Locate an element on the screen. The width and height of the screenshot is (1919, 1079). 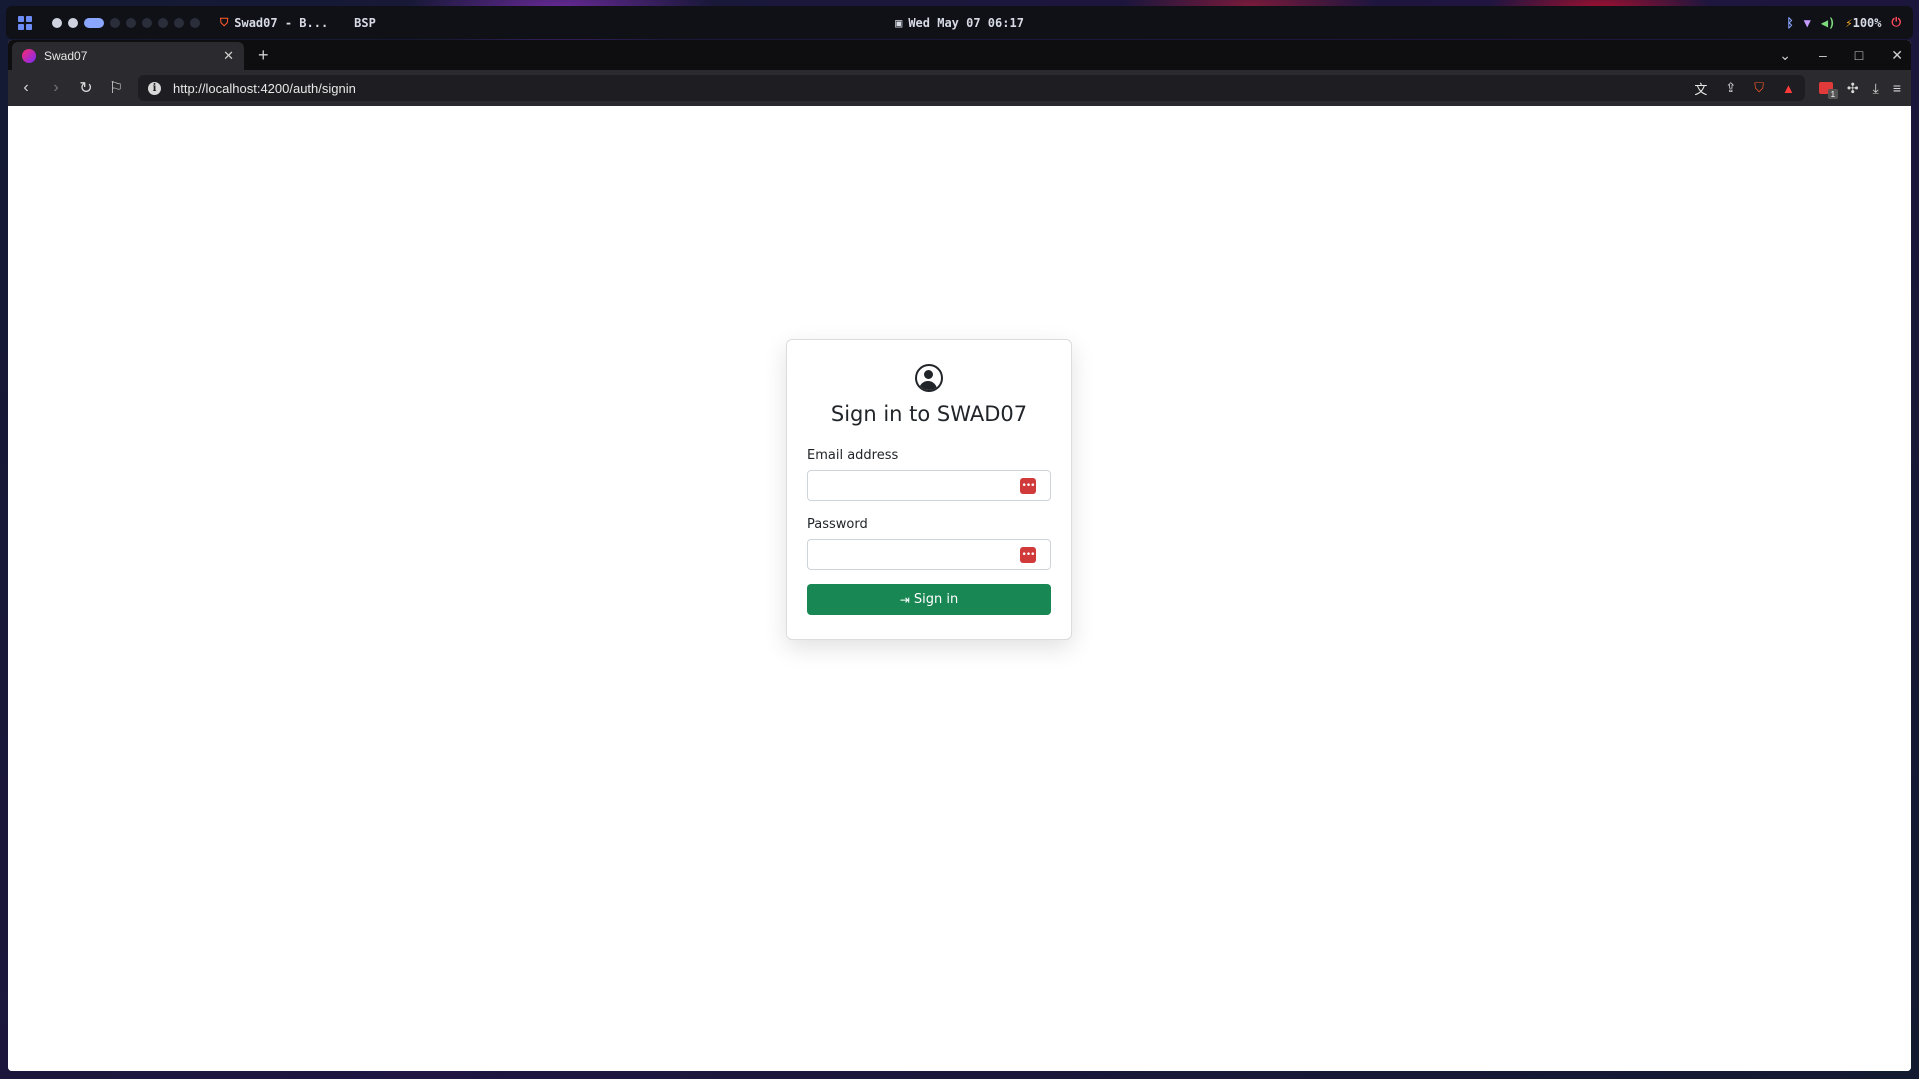
email-field is located at coordinates (929, 485).